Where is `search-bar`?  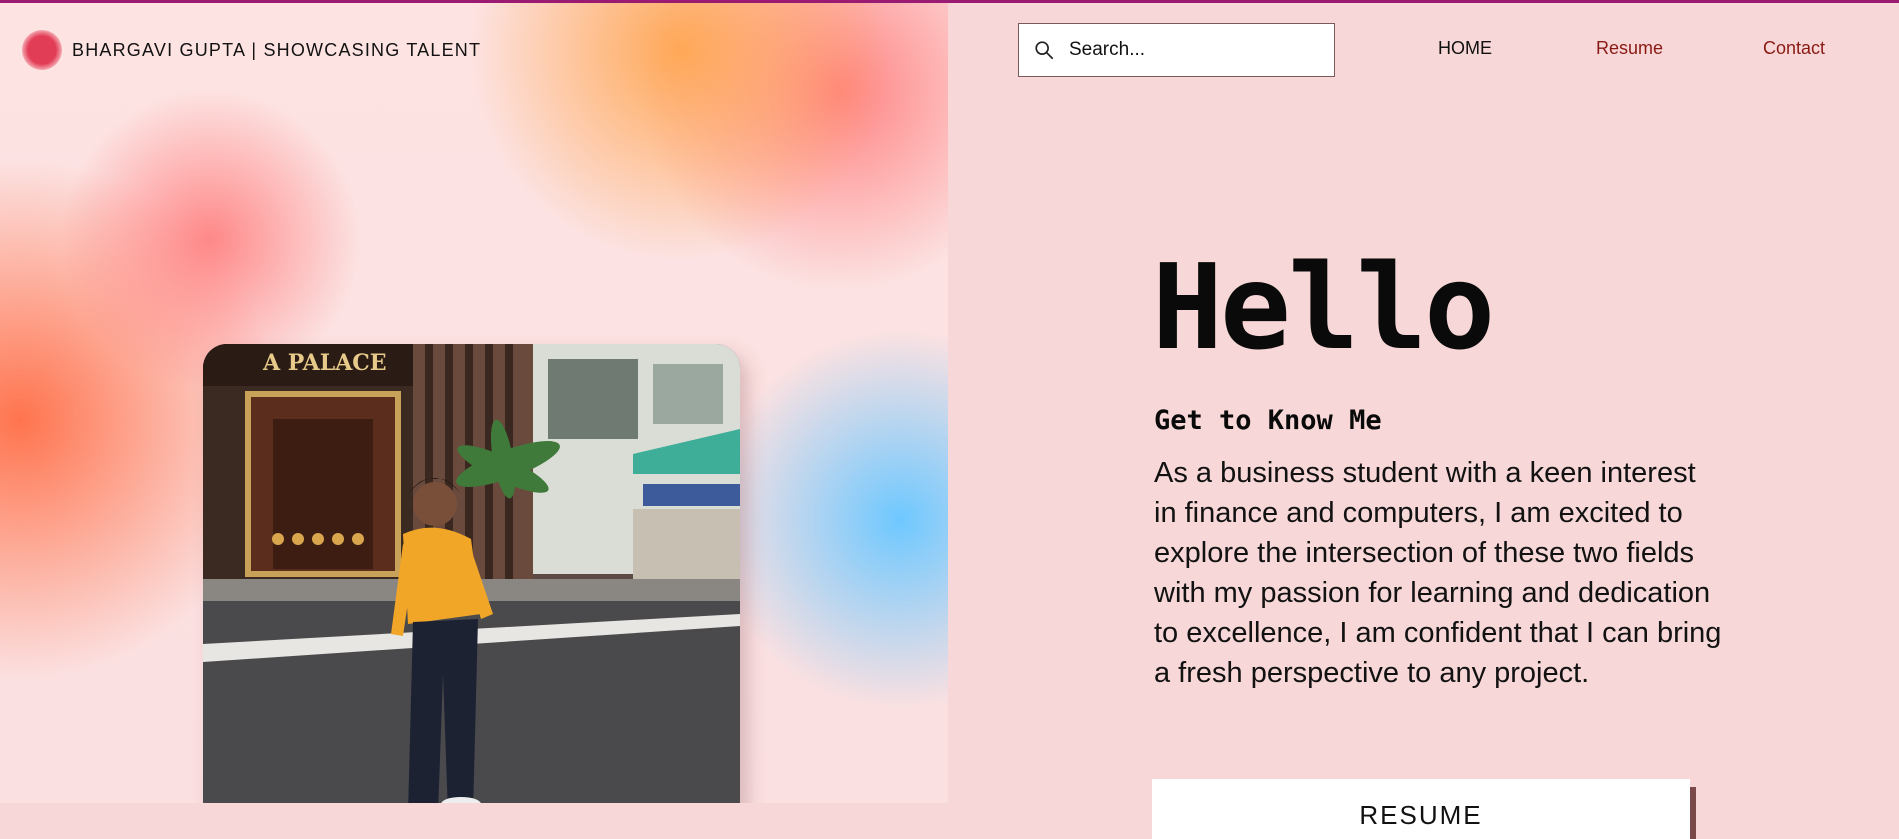 search-bar is located at coordinates (1176, 50).